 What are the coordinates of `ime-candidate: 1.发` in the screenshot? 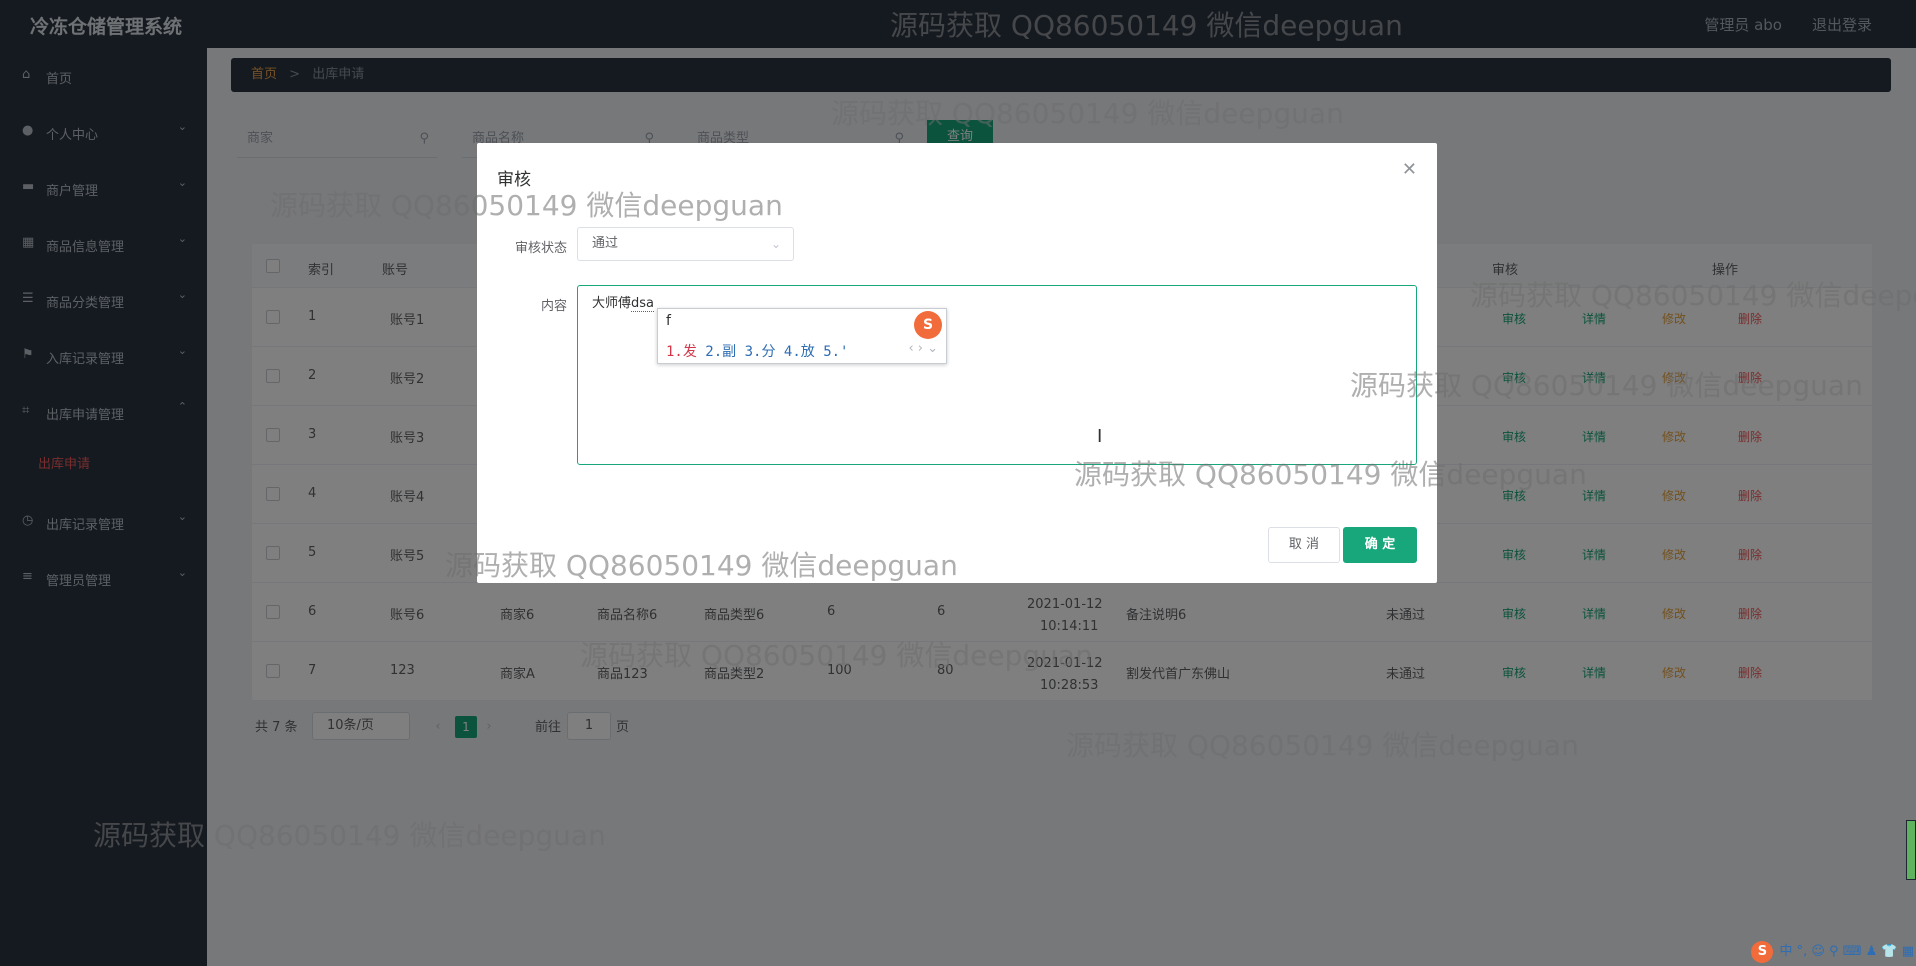 It's located at (681, 352).